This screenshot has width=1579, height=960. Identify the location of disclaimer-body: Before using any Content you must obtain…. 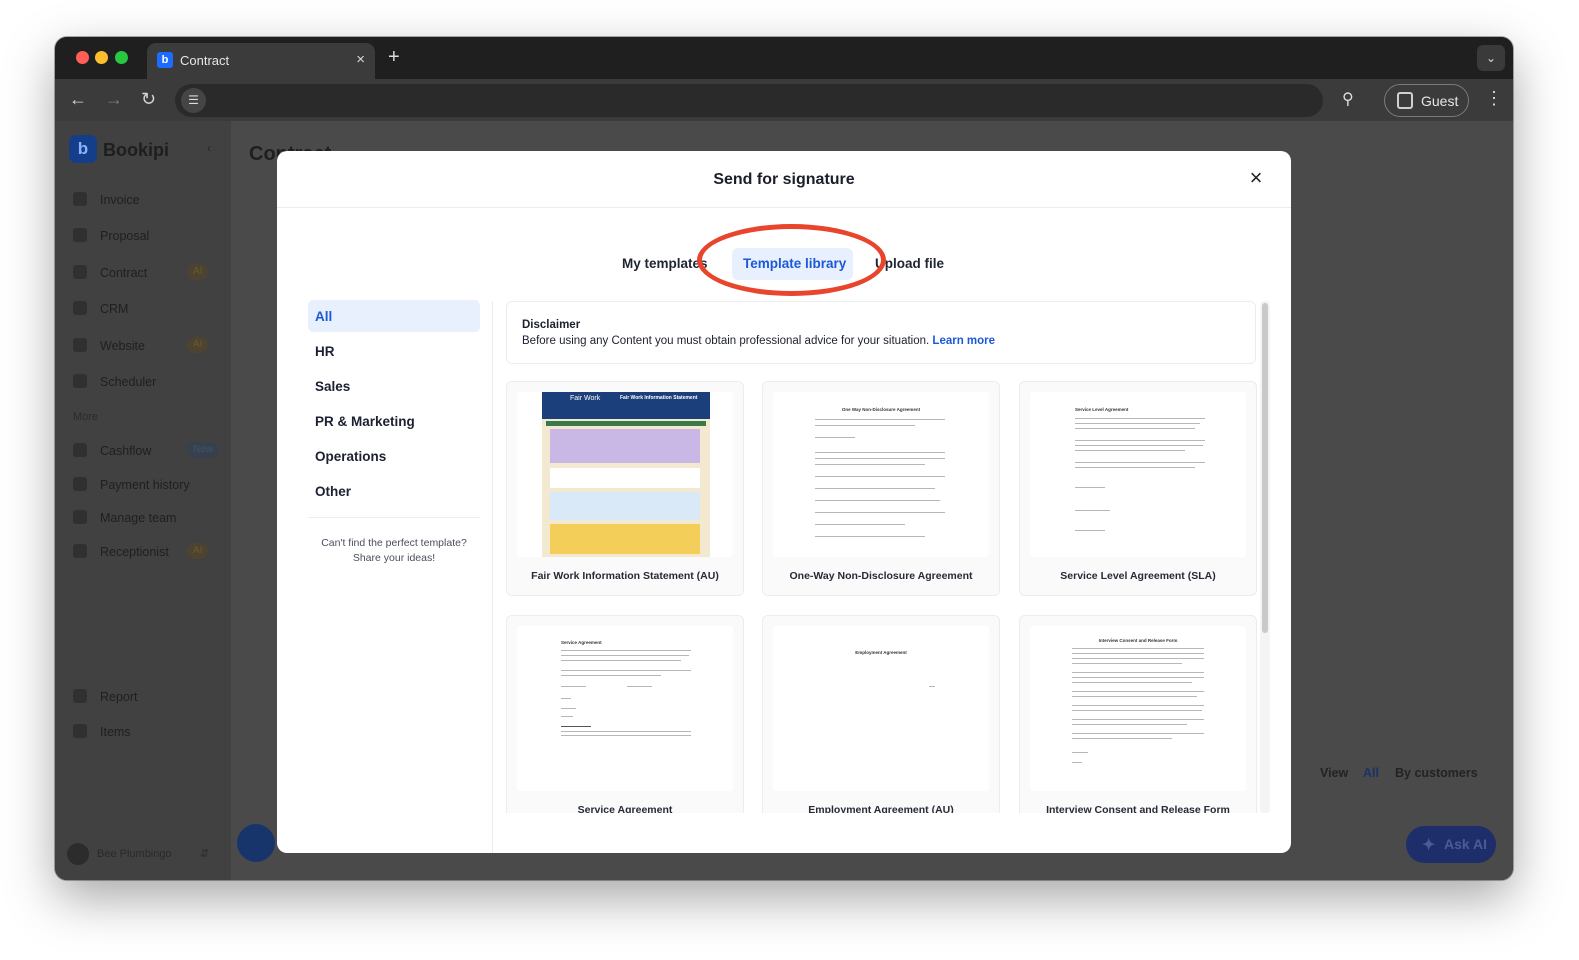
(726, 341).